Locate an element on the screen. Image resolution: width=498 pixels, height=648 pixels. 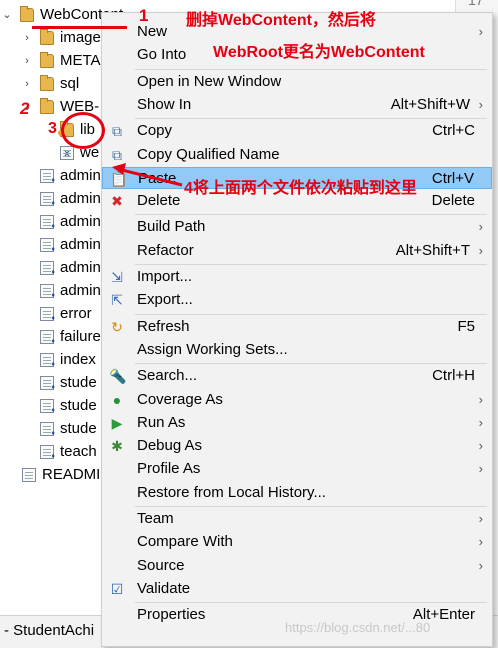
refresh-icon: ↻ is located at coordinates (117, 326).